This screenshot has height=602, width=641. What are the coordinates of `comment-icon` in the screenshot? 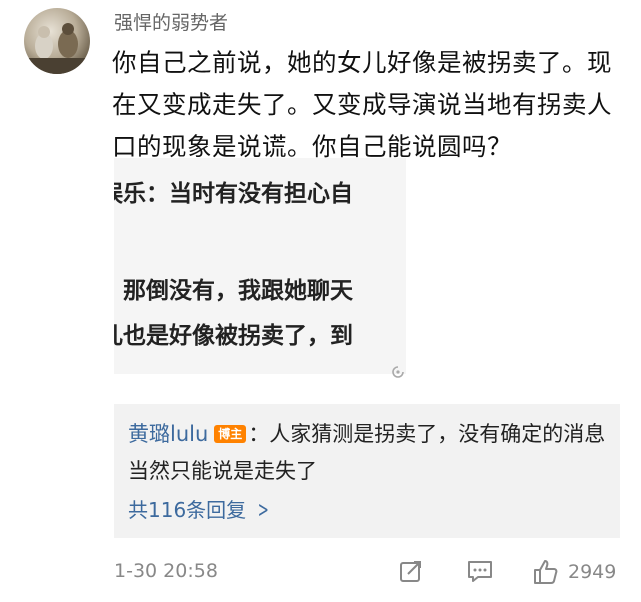 It's located at (480, 571).